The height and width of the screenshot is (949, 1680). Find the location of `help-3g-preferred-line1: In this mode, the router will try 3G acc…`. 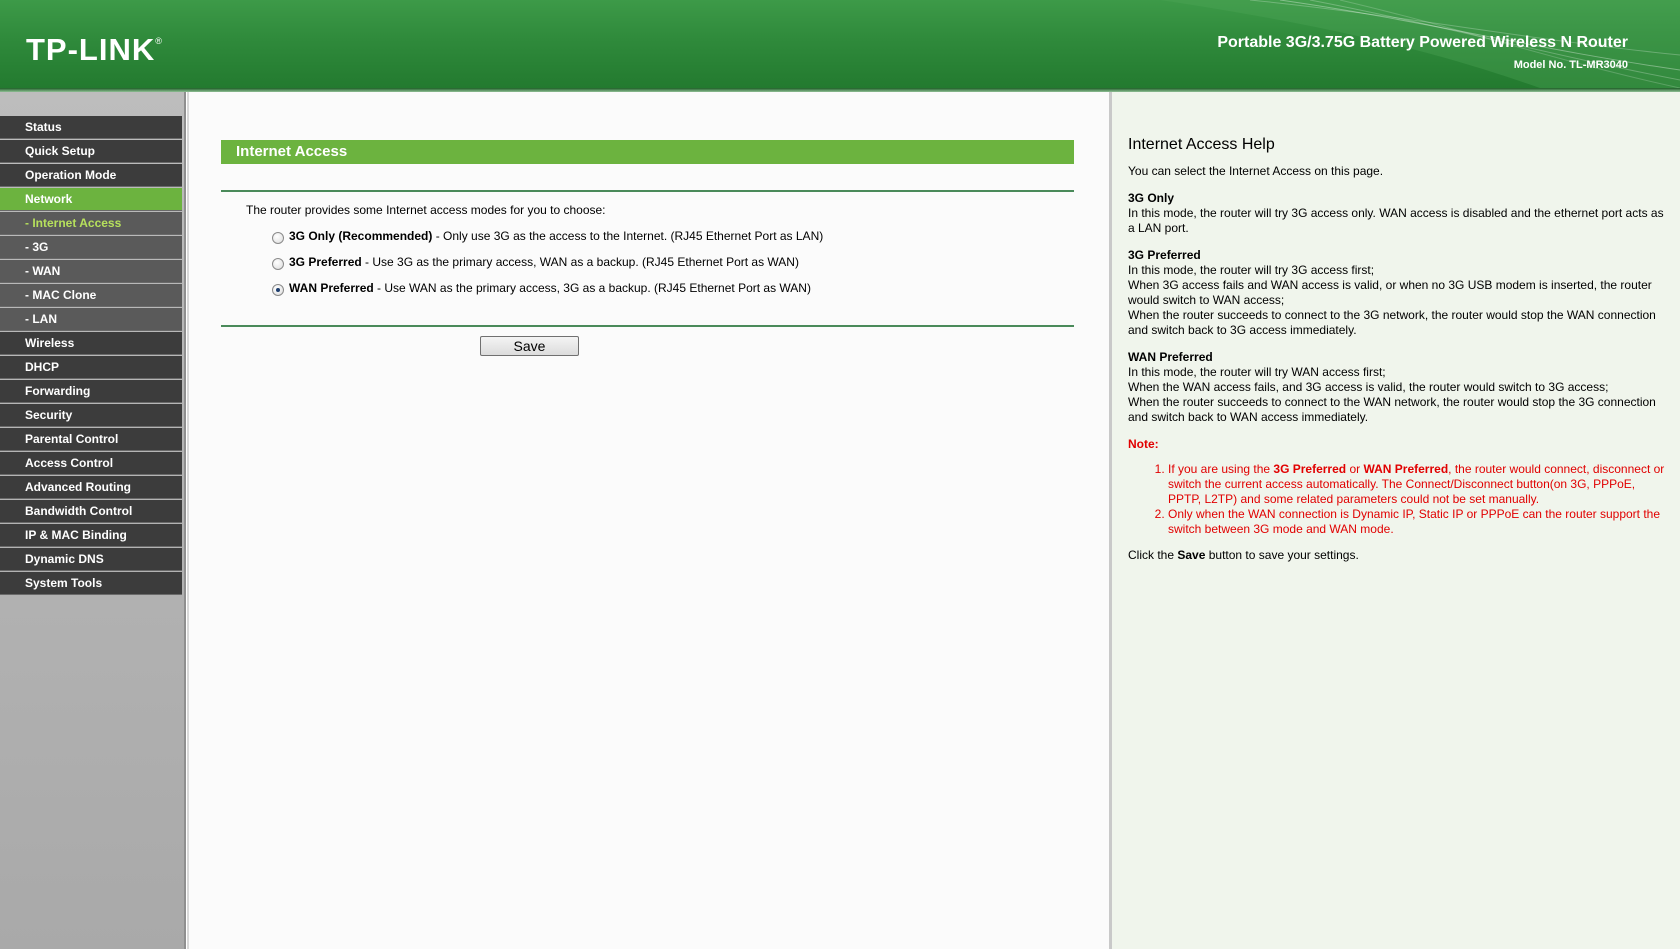

help-3g-preferred-line1: In this mode, the router will try 3G acc… is located at coordinates (1251, 270).